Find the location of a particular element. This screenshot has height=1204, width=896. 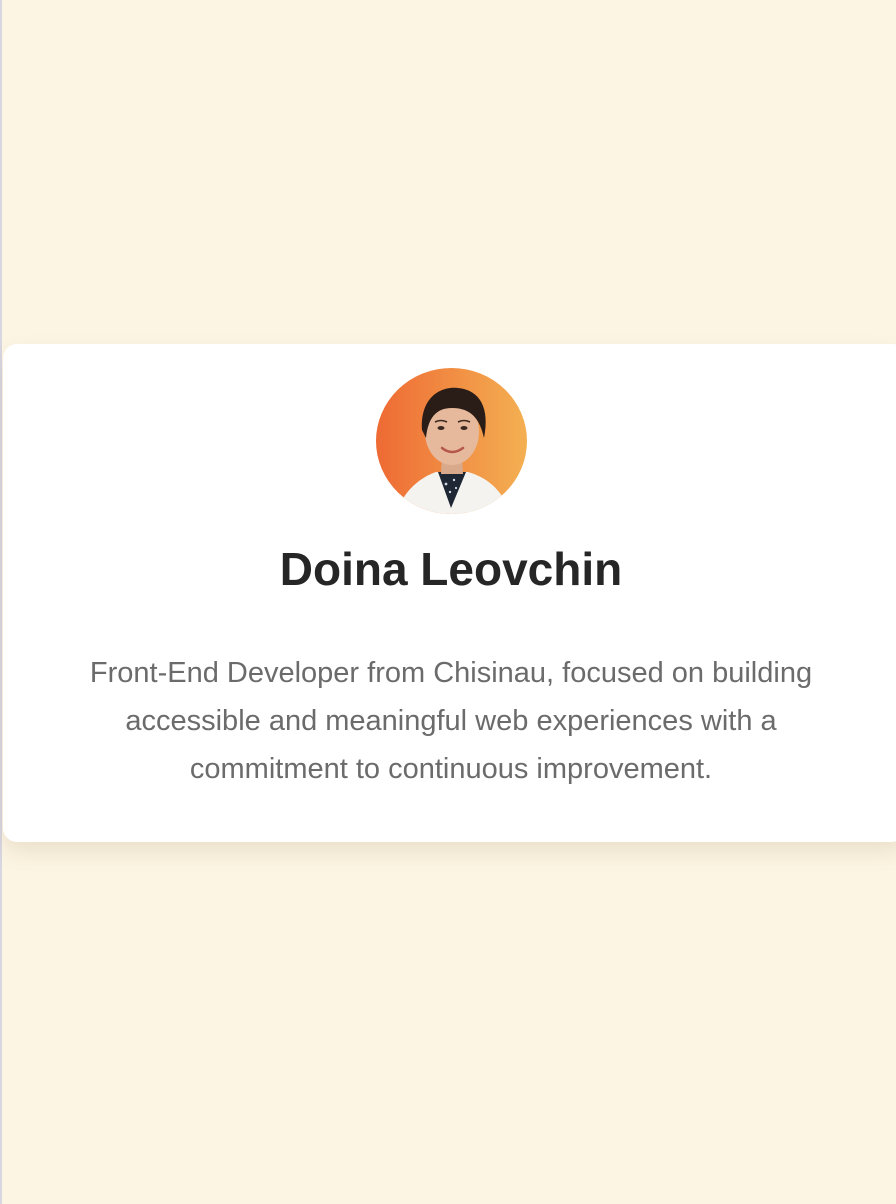

profile-avatar is located at coordinates (451, 441).